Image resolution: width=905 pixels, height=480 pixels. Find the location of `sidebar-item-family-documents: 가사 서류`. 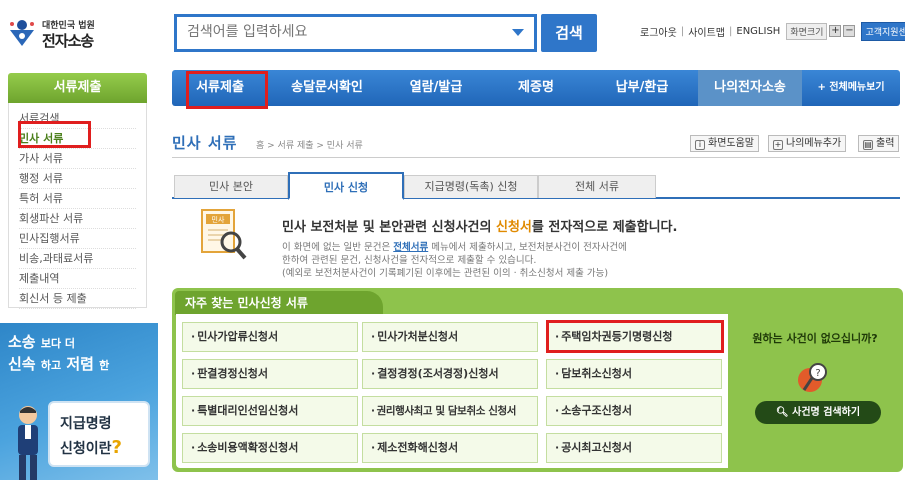

sidebar-item-family-documents: 가사 서류 is located at coordinates (77, 159).